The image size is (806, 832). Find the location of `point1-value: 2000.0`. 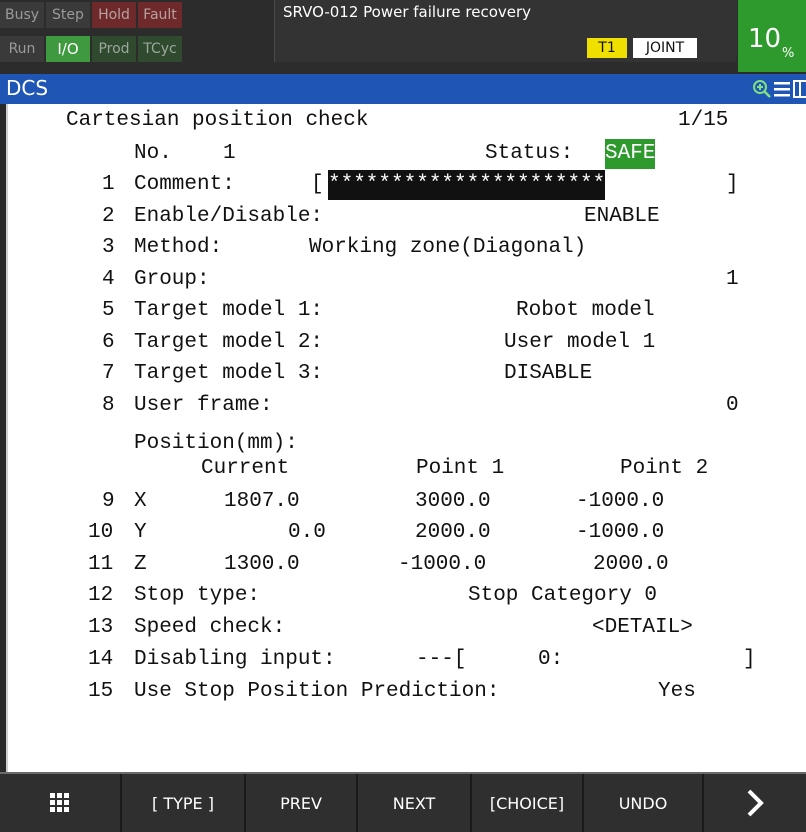

point1-value: 2000.0 is located at coordinates (453, 533).